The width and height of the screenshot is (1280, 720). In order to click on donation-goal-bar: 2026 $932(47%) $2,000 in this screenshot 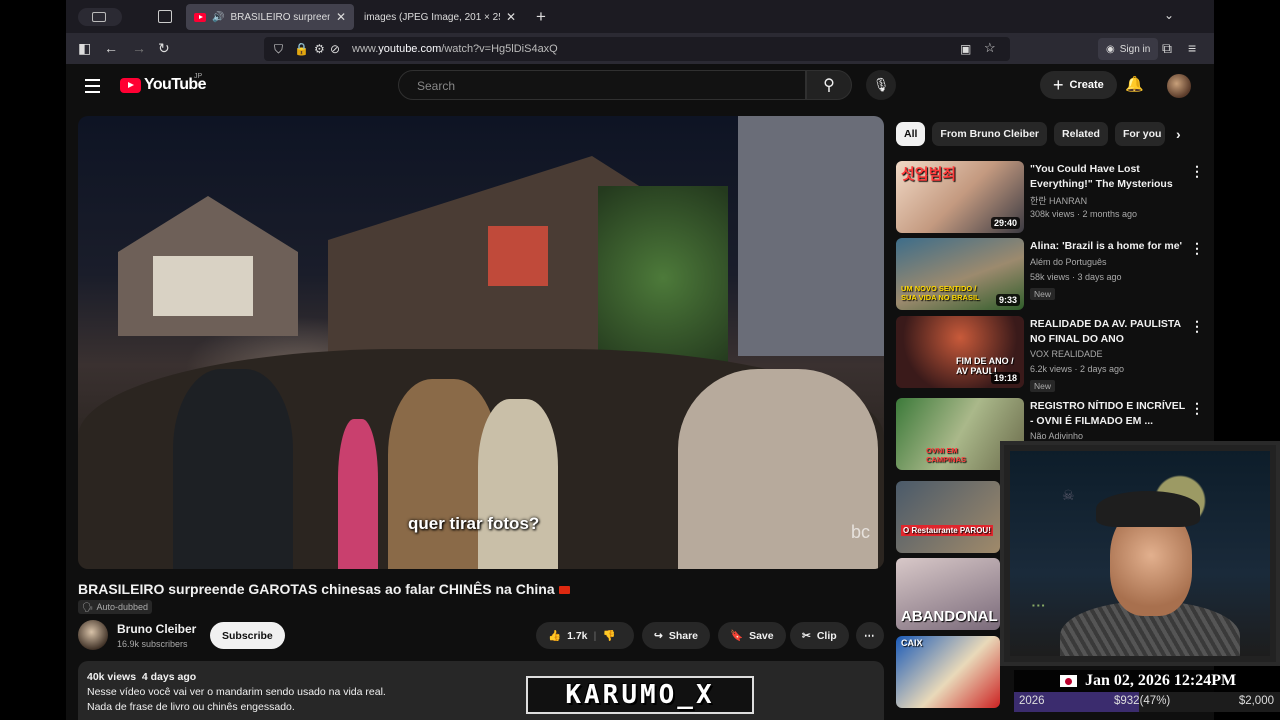, I will do `click(1147, 702)`.